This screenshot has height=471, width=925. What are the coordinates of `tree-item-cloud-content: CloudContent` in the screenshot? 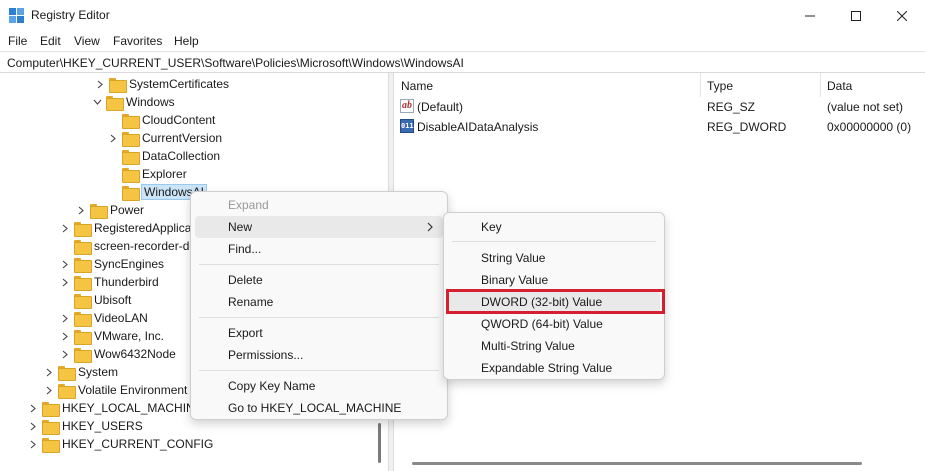 It's located at (161, 120).